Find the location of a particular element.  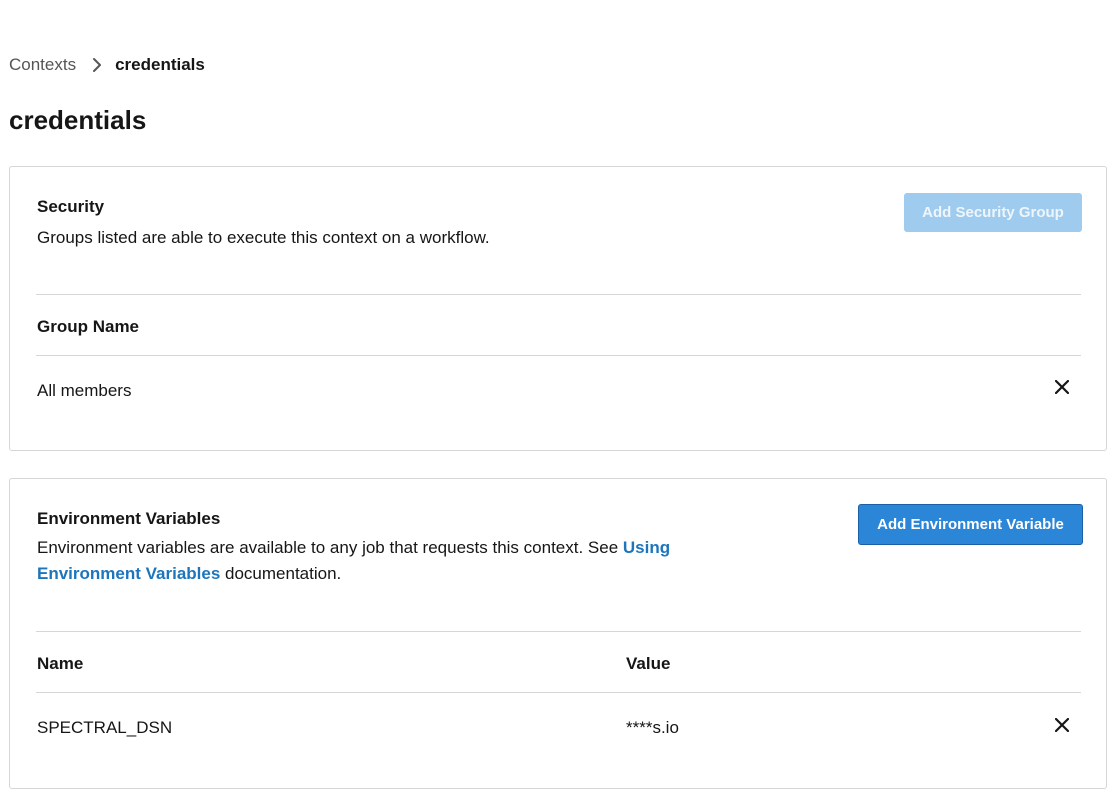

env-divider-top is located at coordinates (558, 631).